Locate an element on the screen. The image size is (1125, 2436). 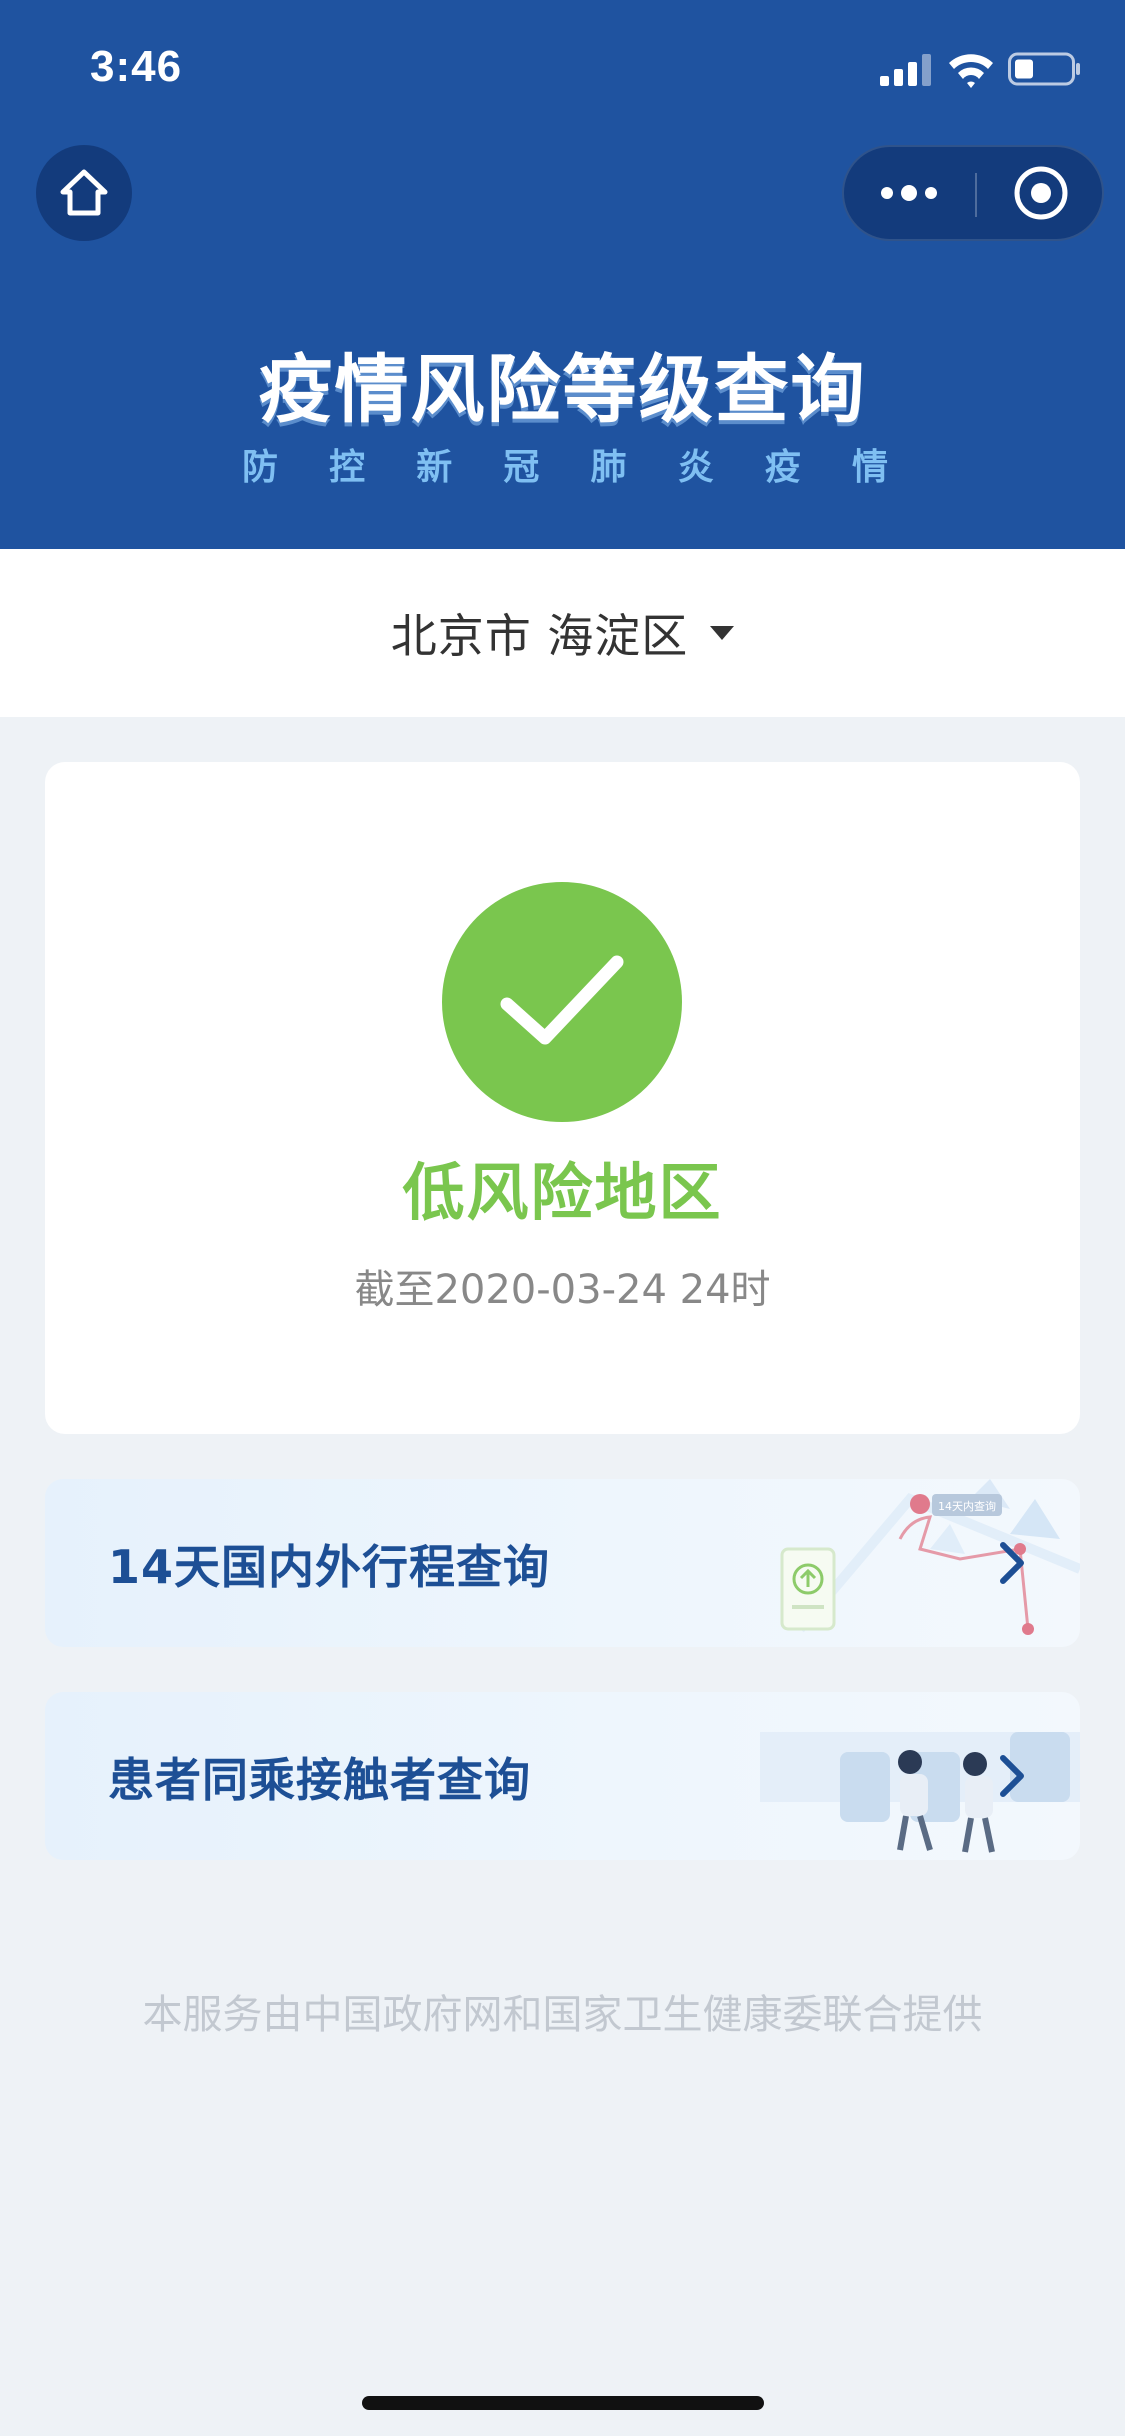
region-selector: 北京市 海淀区 is located at coordinates (562, 633).